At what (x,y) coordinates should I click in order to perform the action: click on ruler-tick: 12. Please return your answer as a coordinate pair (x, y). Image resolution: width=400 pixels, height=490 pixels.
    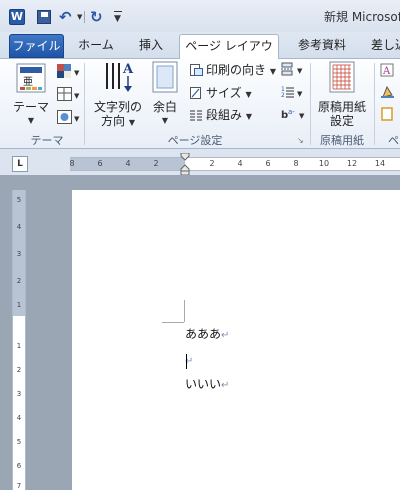
    Looking at the image, I should click on (352, 163).